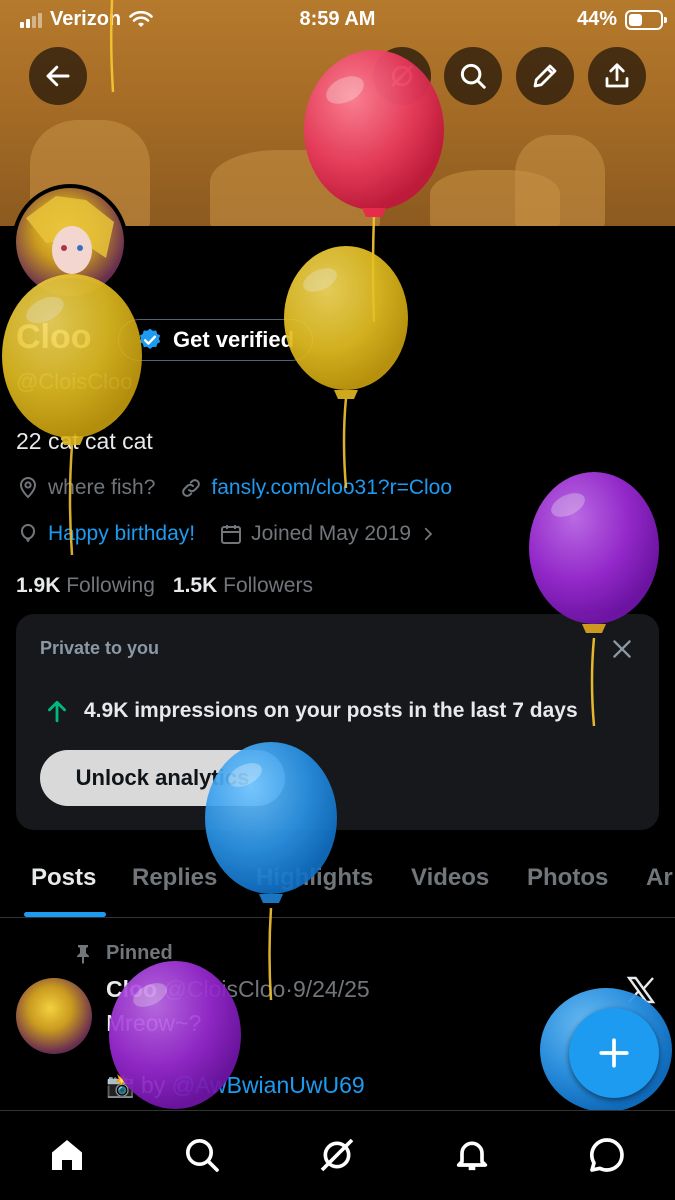  What do you see at coordinates (164, 586) in the screenshot?
I see `follow-counts: 1.9K Following 1.5K Followers` at bounding box center [164, 586].